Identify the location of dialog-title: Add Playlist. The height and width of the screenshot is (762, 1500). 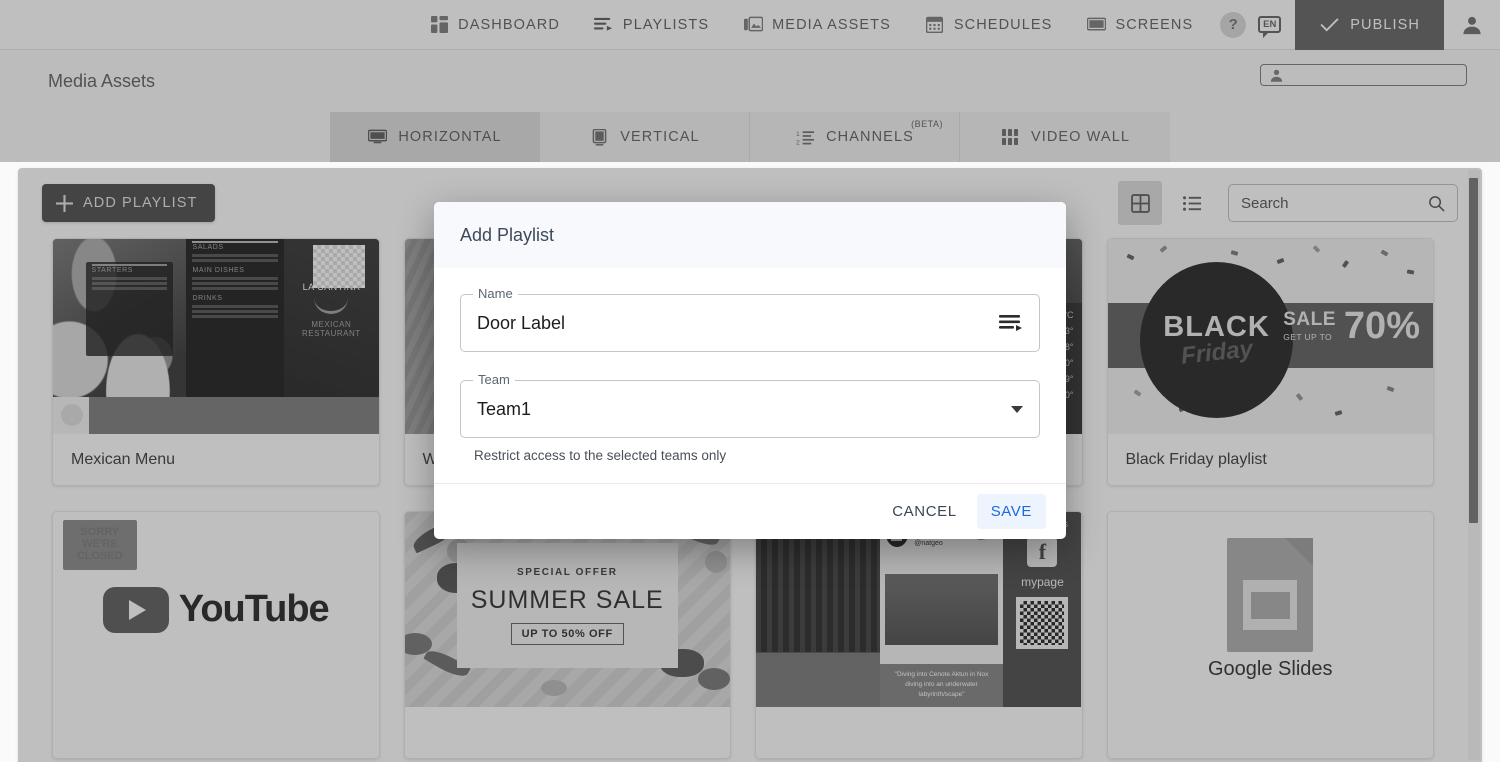
(750, 235).